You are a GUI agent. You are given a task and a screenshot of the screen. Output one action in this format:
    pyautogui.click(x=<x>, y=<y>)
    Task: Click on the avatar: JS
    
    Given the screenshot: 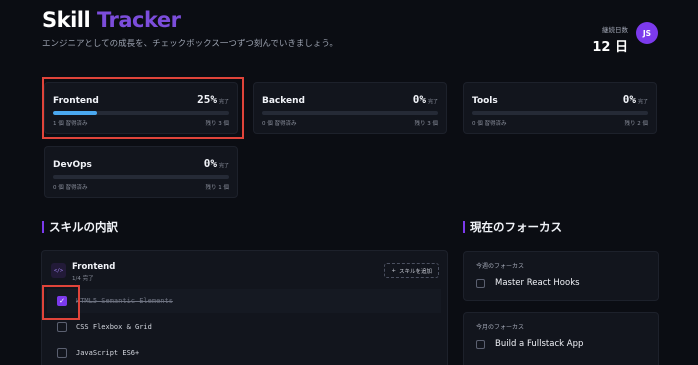 What is the action you would take?
    pyautogui.click(x=647, y=33)
    